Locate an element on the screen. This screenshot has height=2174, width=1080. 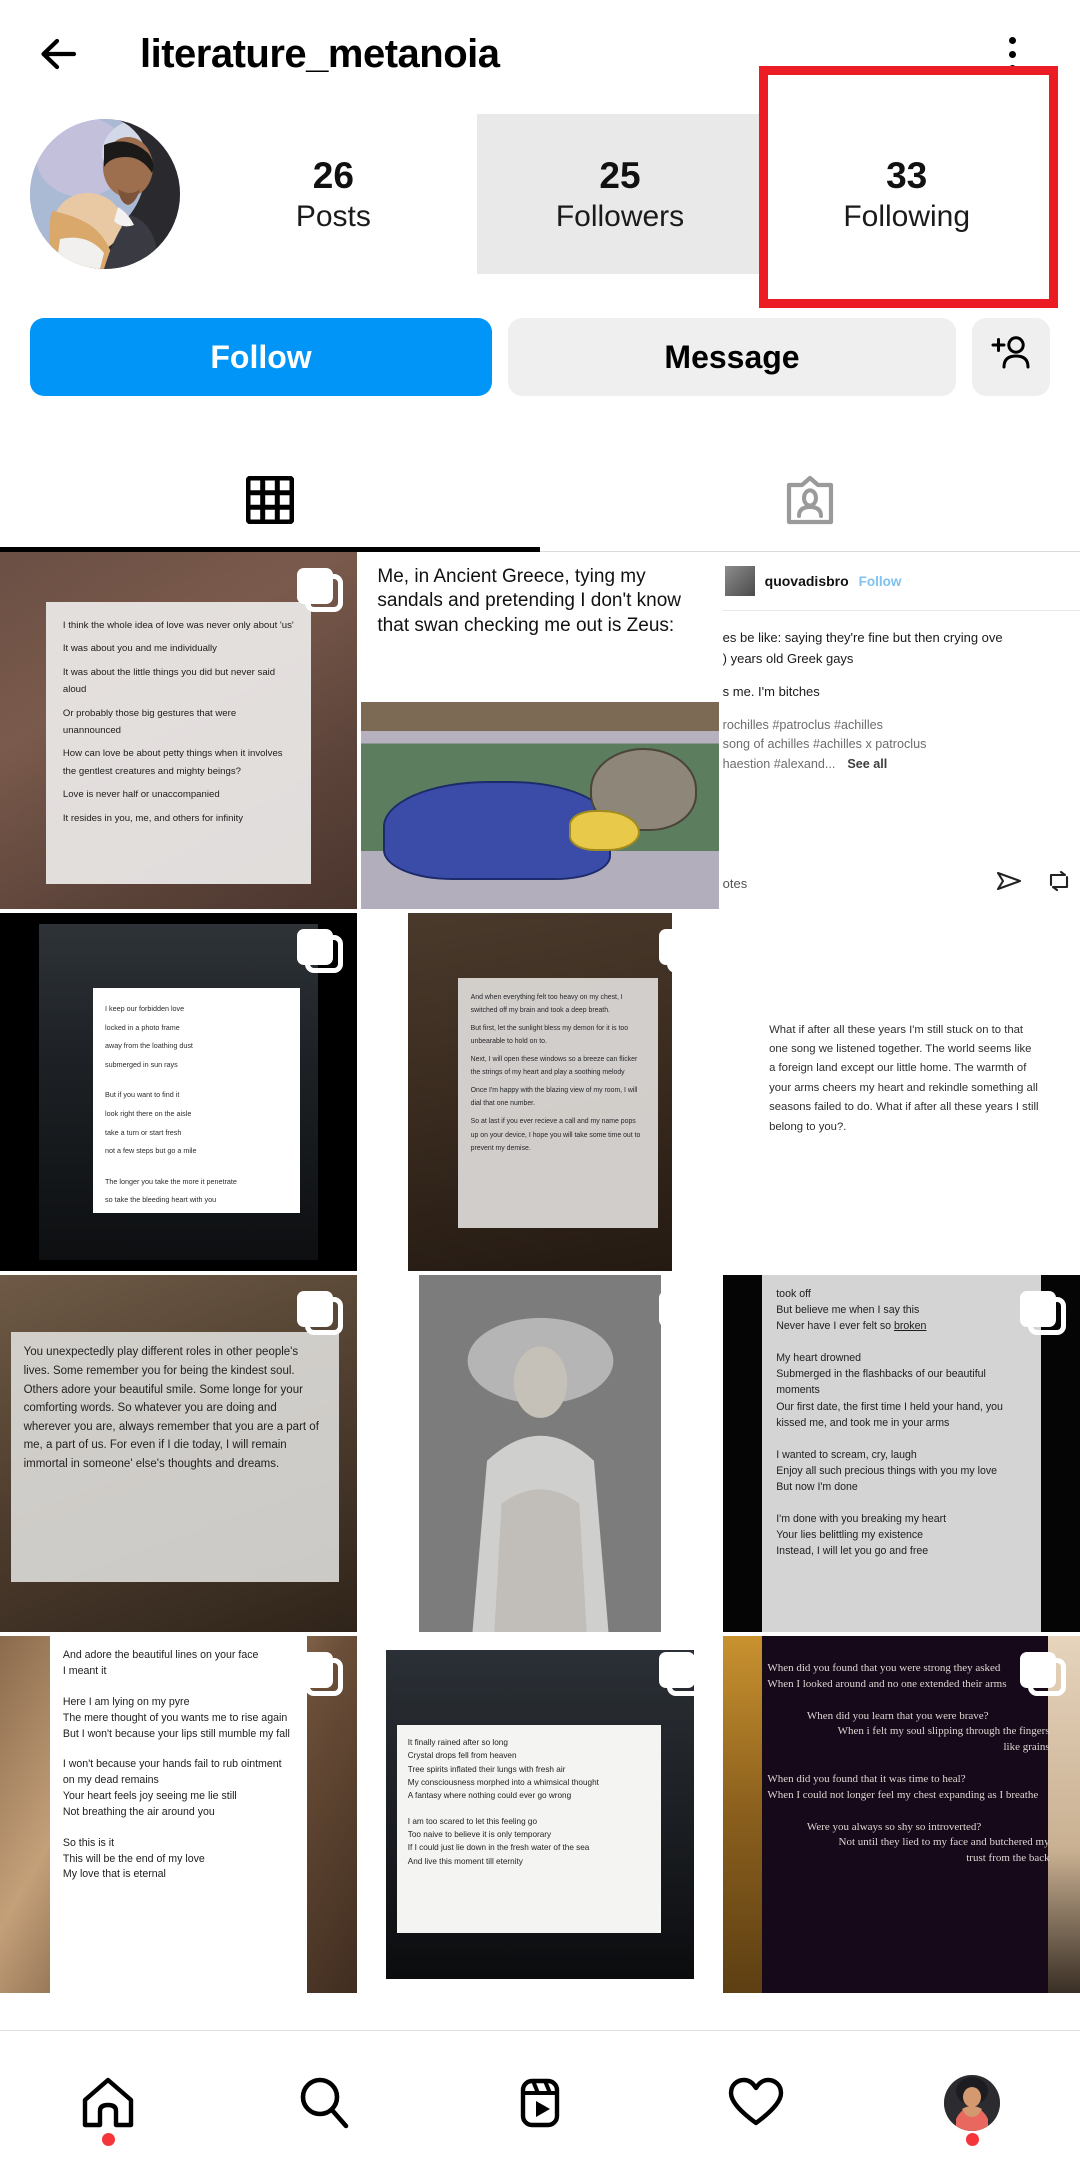
tumblr-line: ) years old Greek gays is located at coordinates (788, 658).